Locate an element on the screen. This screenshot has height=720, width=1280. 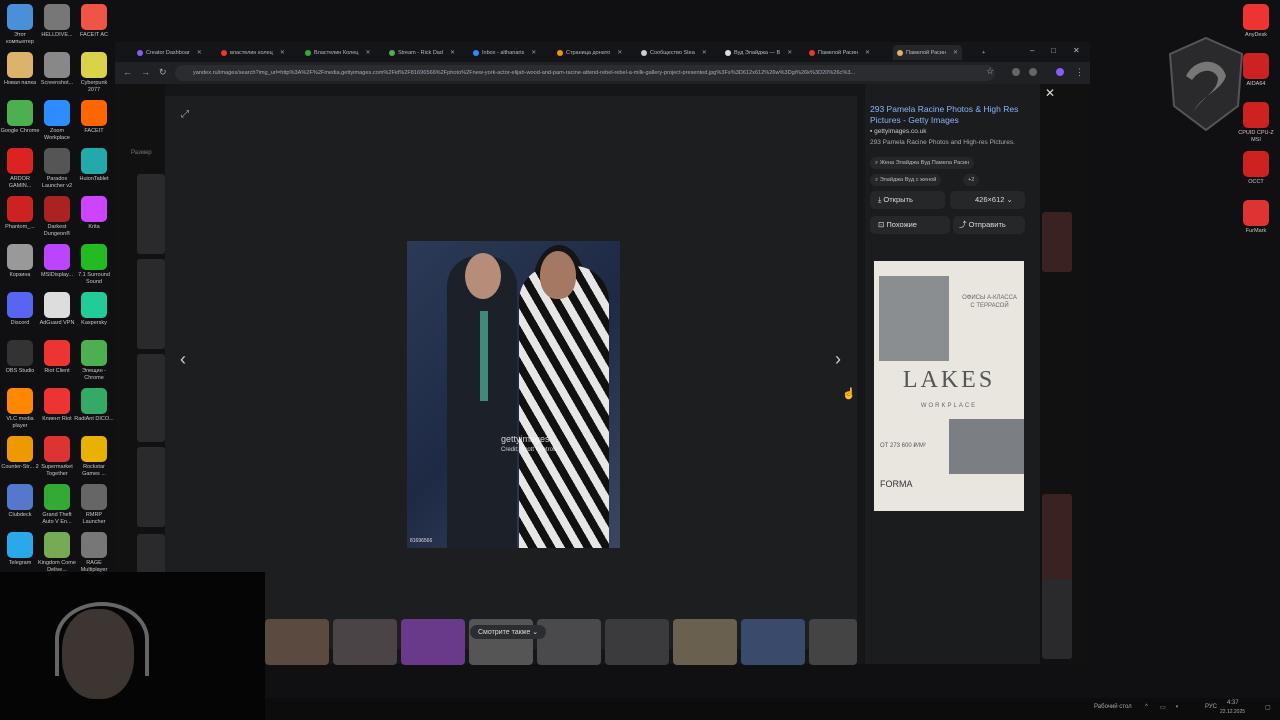
desktop-shortcut: 7.1 Surround Sound is located at coordinates (94, 264).